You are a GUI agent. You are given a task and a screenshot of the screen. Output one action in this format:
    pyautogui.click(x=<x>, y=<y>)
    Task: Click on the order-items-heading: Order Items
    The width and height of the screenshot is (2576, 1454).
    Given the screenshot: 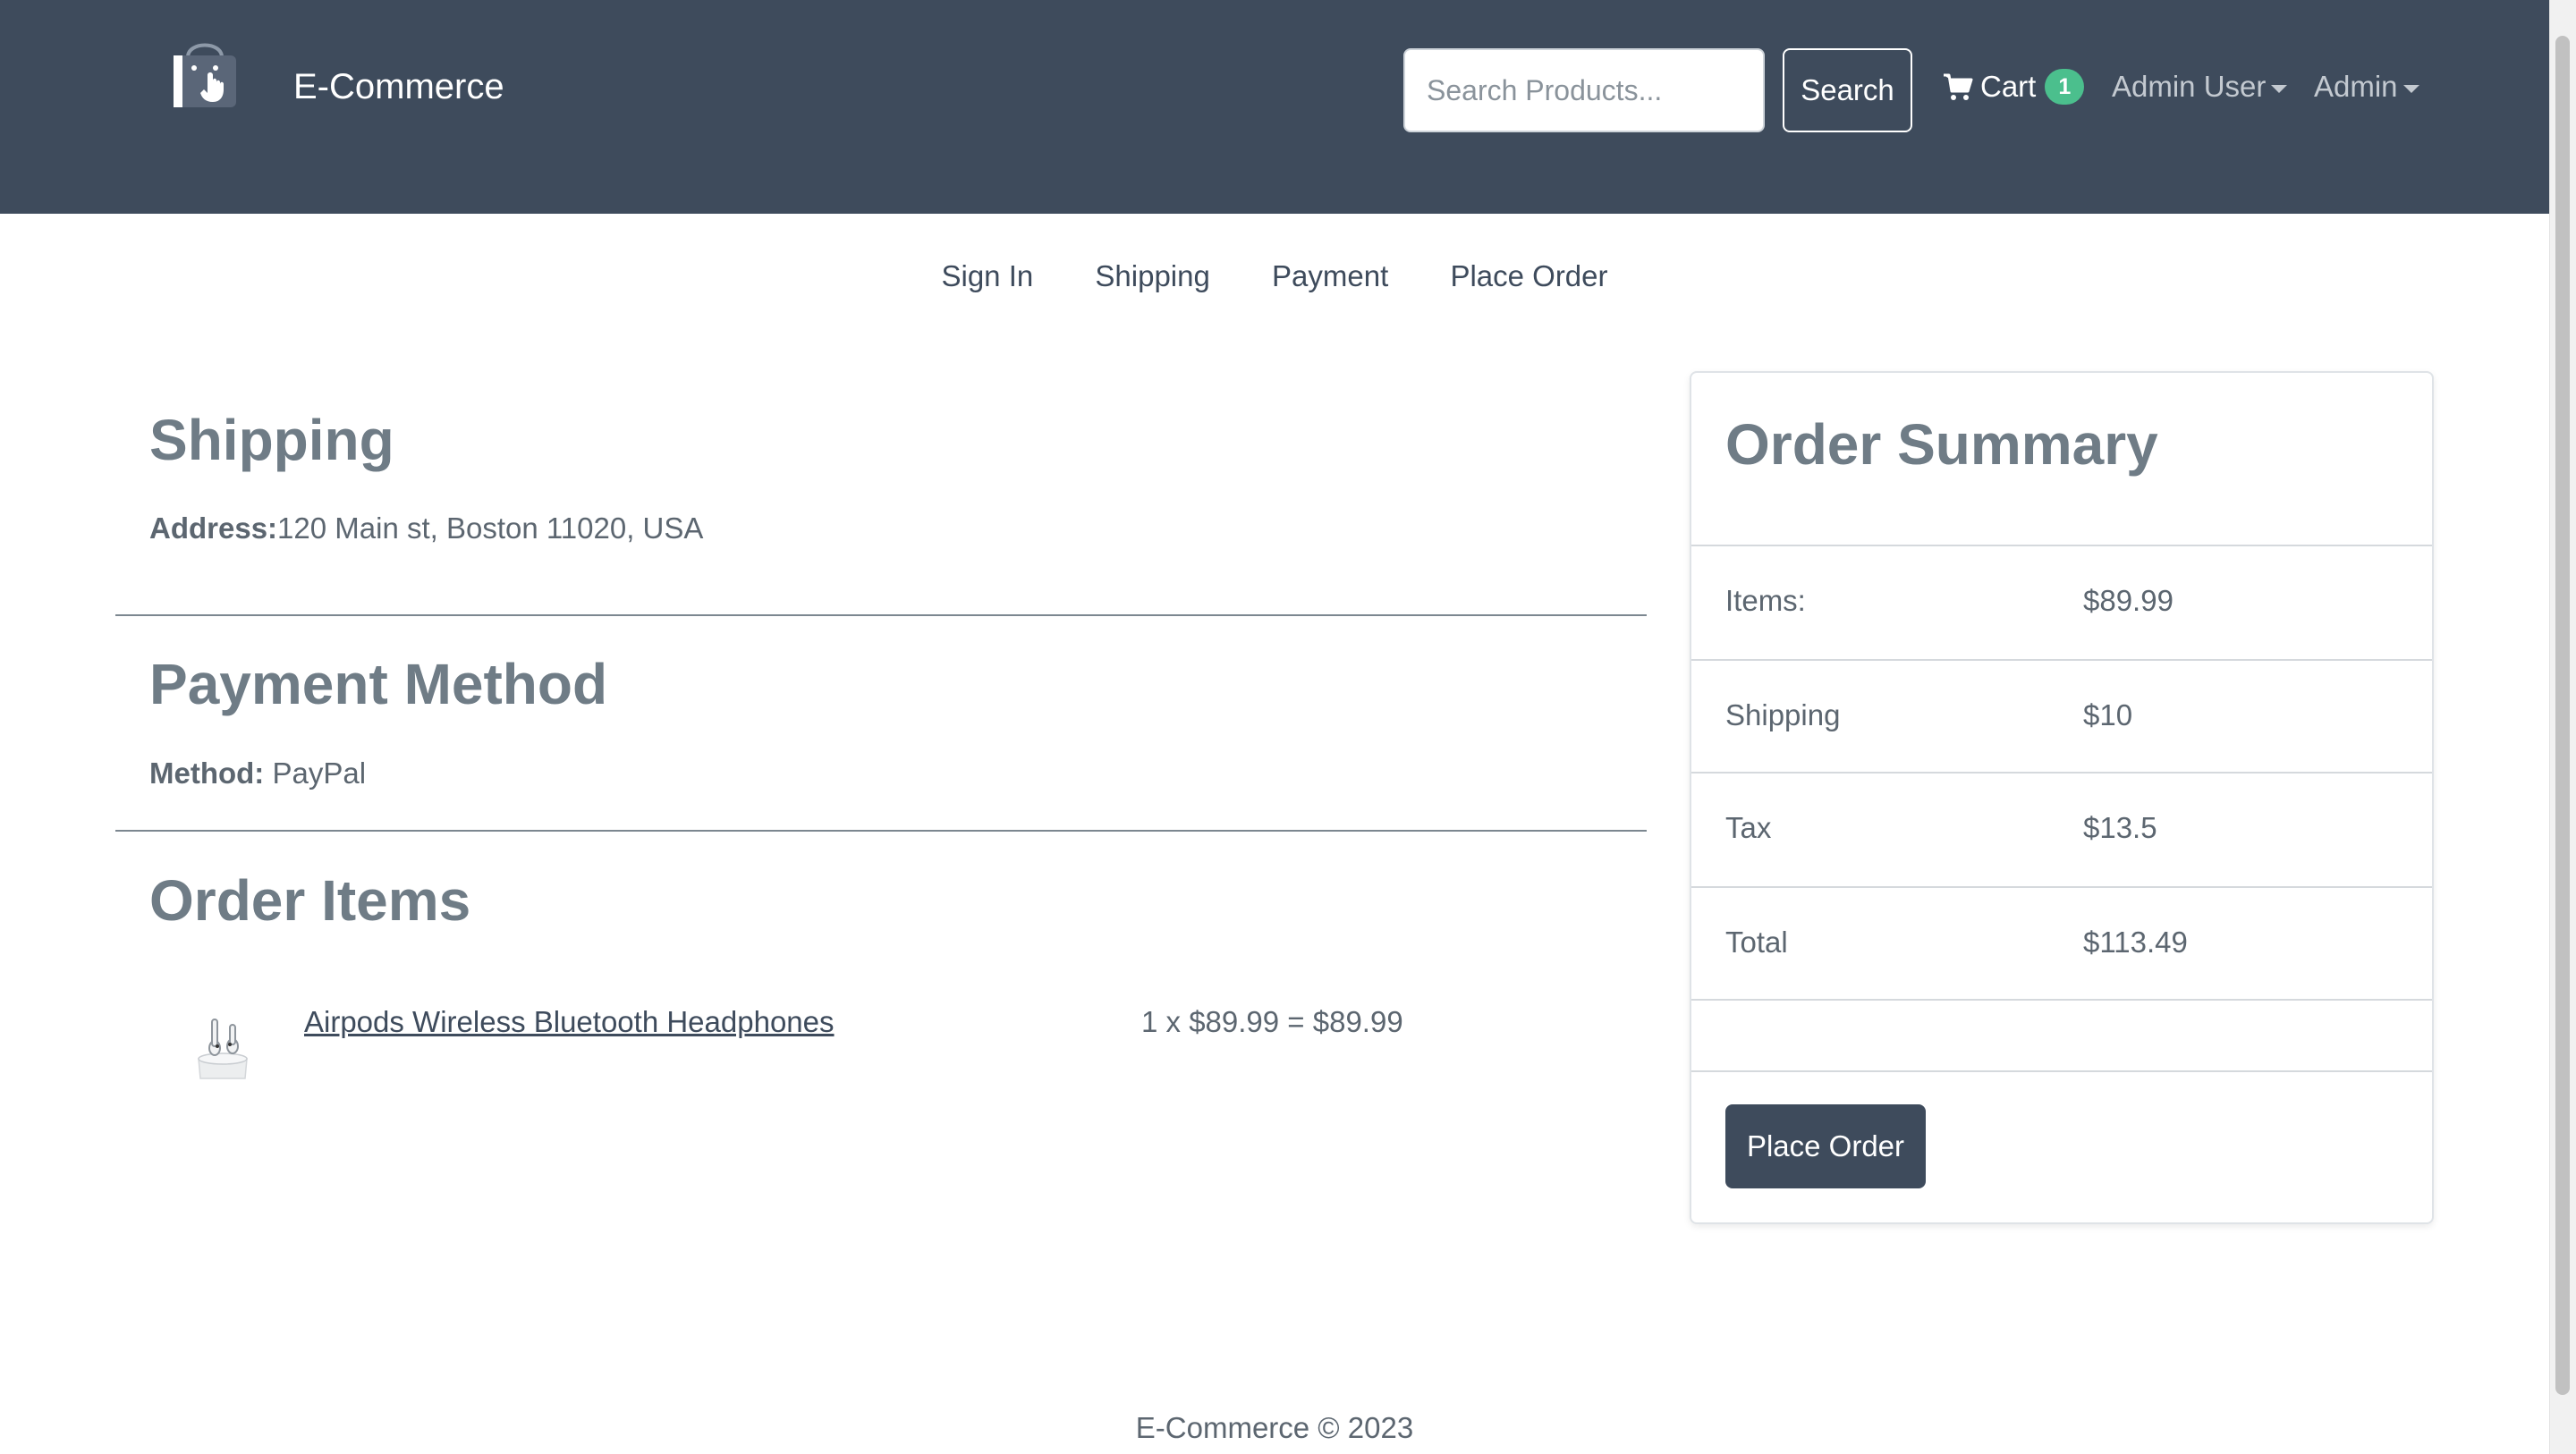 What is the action you would take?
    pyautogui.click(x=310, y=900)
    